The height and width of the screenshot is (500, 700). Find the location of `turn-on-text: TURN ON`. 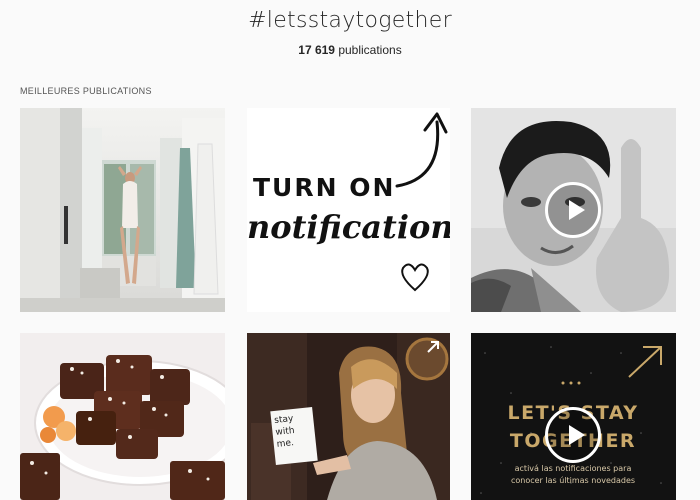

turn-on-text: TURN ON is located at coordinates (324, 187).